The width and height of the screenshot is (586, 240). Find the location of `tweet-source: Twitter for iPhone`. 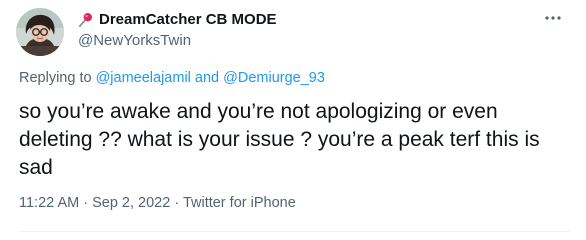

tweet-source: Twitter for iPhone is located at coordinates (239, 203).